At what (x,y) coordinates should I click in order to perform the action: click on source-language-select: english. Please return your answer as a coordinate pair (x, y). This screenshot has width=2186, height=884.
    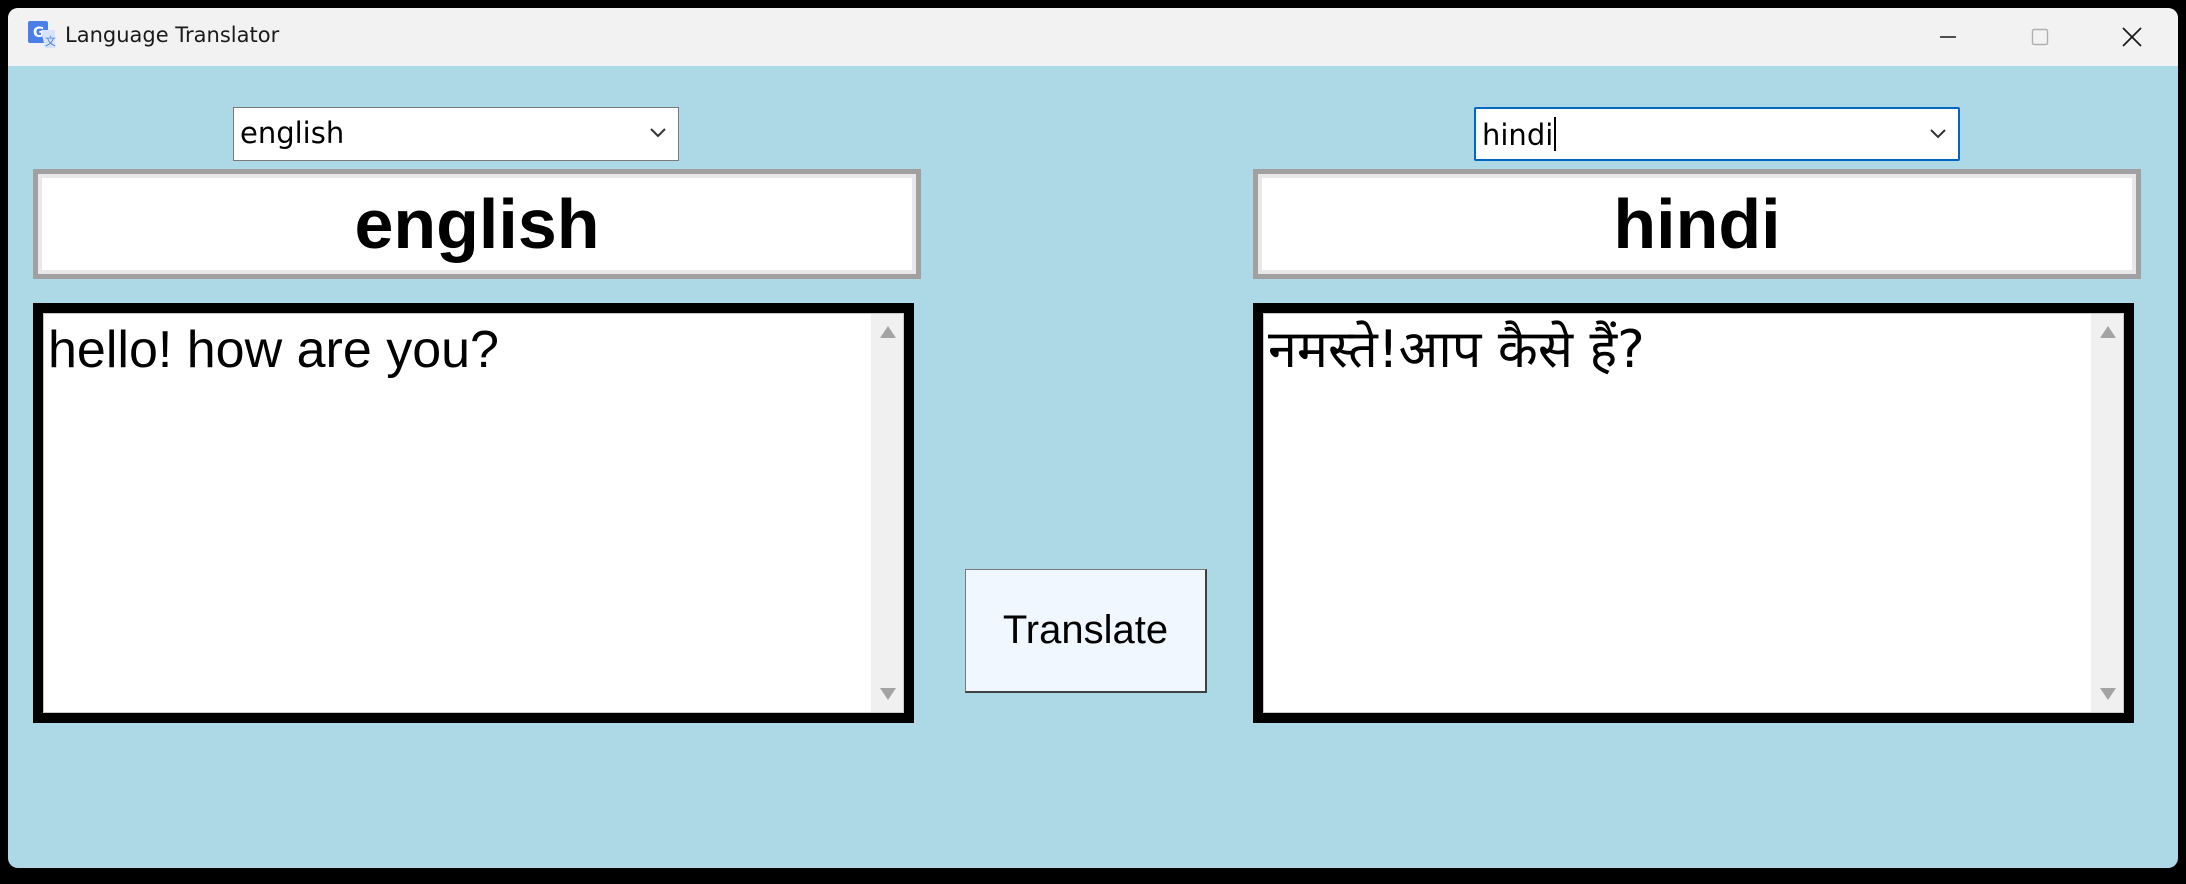
    Looking at the image, I should click on (456, 134).